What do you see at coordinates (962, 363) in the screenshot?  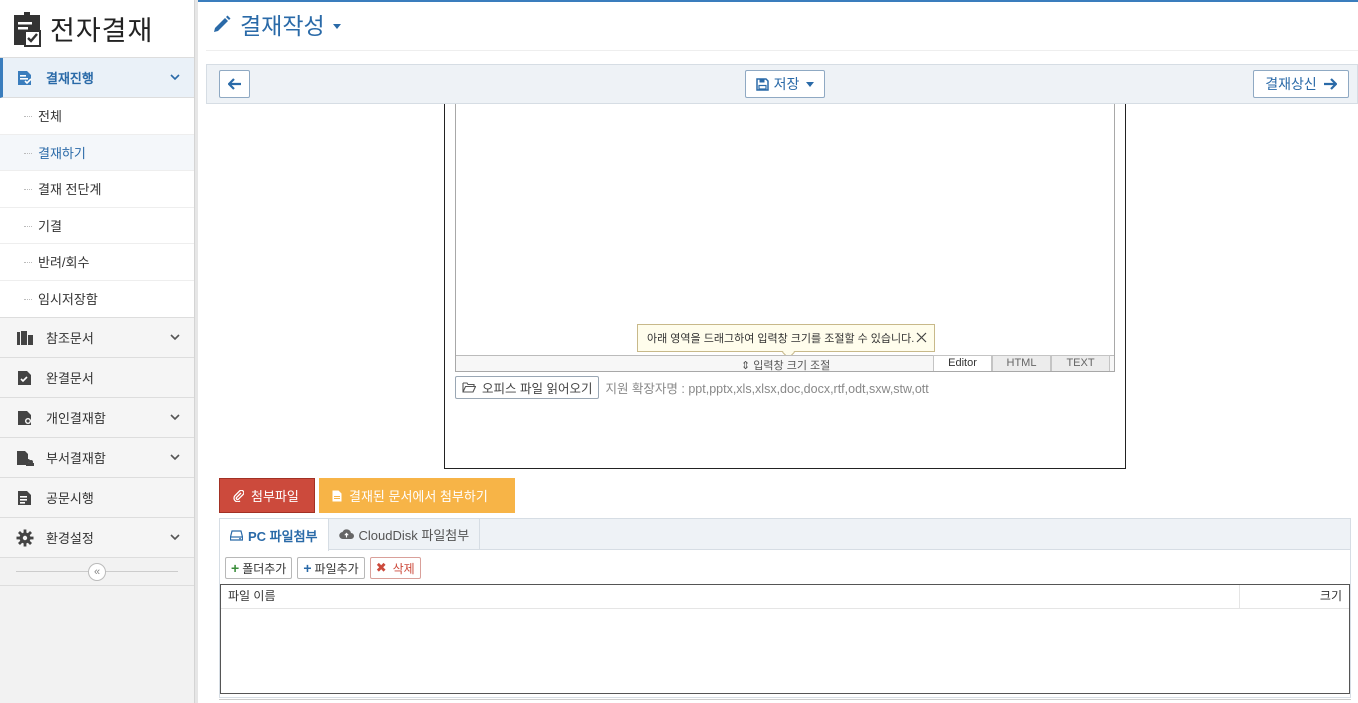 I see `tab-editor: Editor` at bounding box center [962, 363].